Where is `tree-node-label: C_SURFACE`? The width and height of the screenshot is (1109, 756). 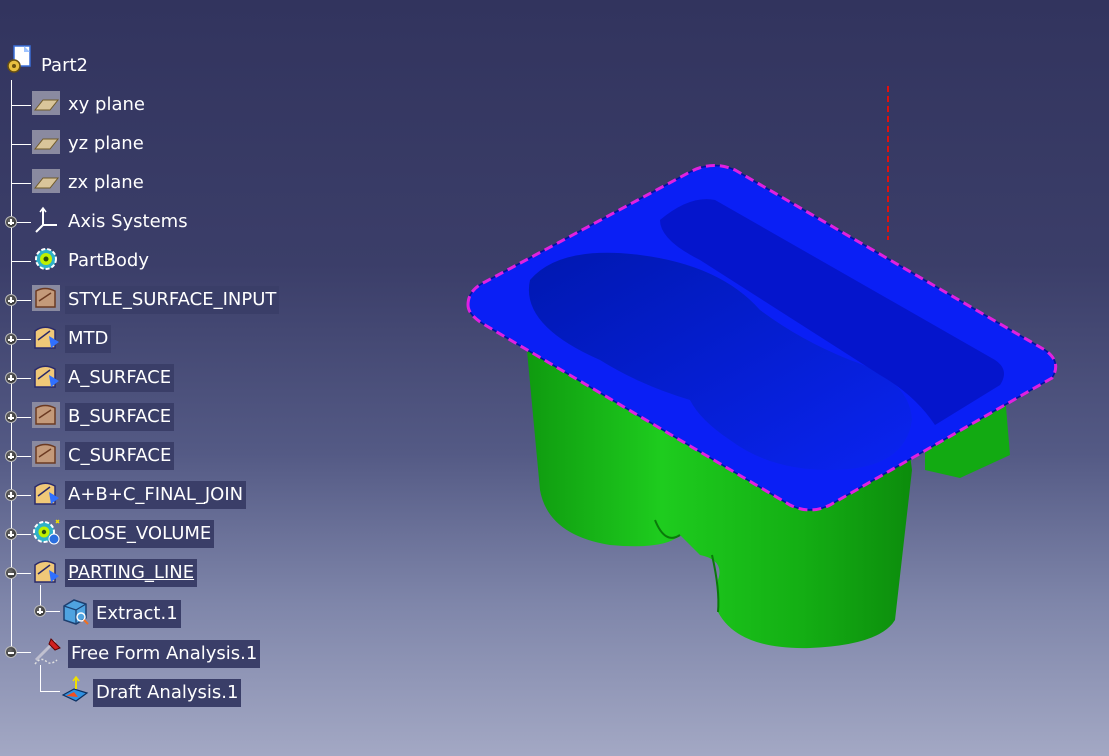 tree-node-label: C_SURFACE is located at coordinates (120, 456).